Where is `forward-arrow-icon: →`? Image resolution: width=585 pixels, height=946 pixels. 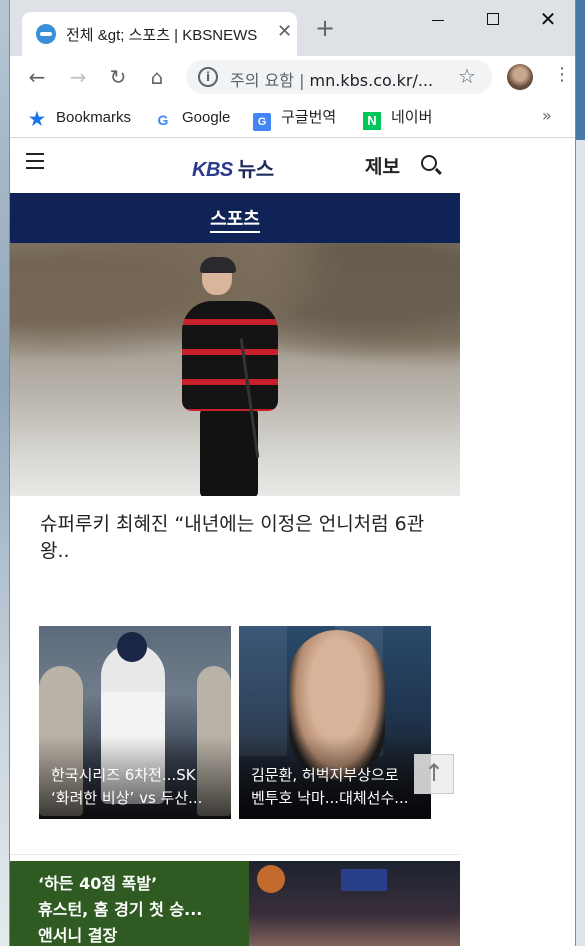 forward-arrow-icon: → is located at coordinates (78, 77).